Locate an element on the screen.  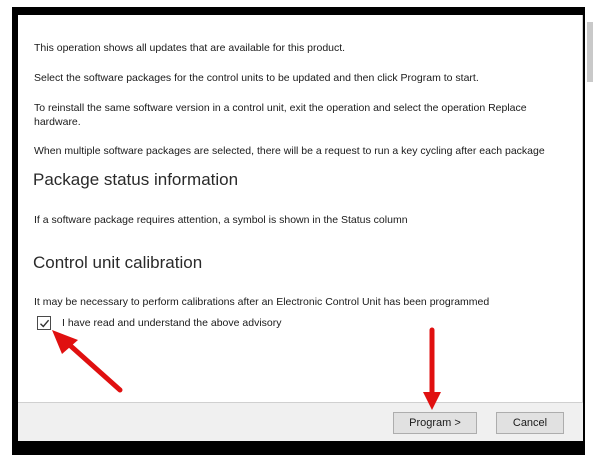
calibration-heading: Control unit calibration is located at coordinates (118, 262).